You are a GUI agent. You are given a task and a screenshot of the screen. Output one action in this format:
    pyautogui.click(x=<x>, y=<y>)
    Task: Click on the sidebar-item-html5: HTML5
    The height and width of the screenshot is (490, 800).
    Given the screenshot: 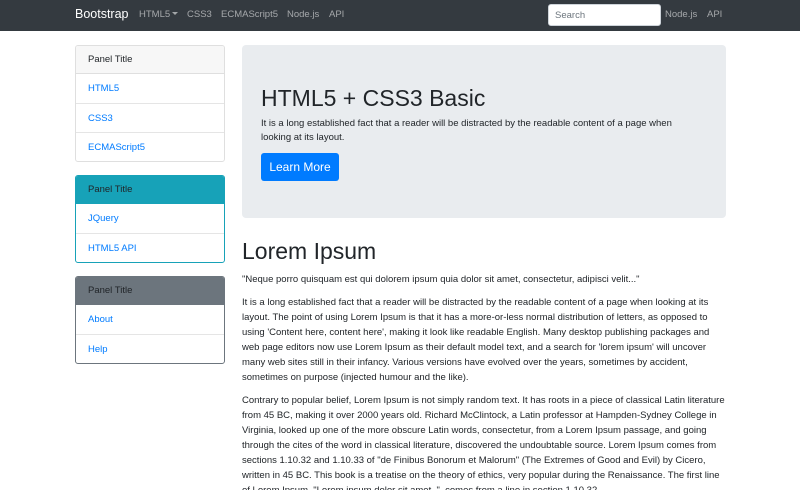 What is the action you would take?
    pyautogui.click(x=150, y=88)
    